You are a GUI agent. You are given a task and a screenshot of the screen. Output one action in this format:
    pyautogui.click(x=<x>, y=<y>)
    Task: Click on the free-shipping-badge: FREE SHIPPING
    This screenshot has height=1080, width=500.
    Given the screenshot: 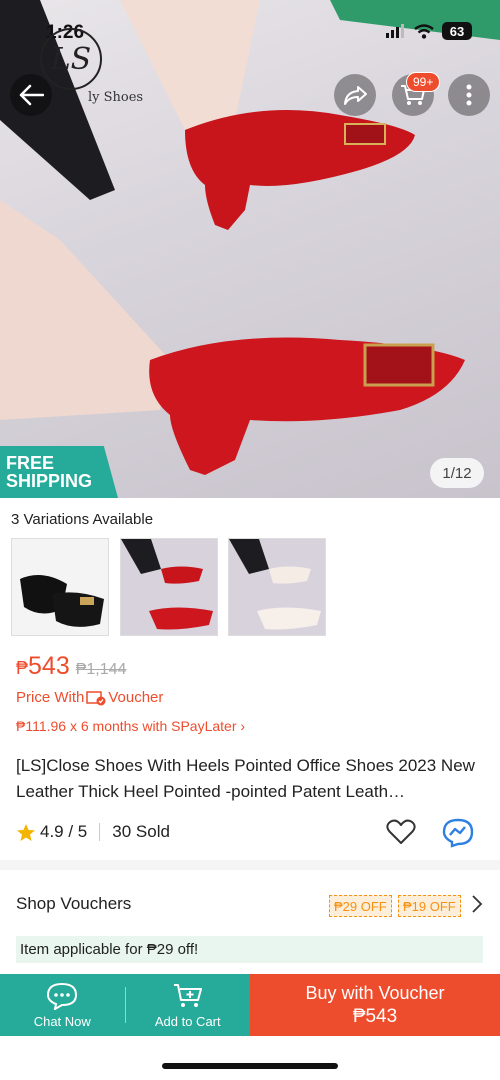 What is the action you would take?
    pyautogui.click(x=59, y=472)
    